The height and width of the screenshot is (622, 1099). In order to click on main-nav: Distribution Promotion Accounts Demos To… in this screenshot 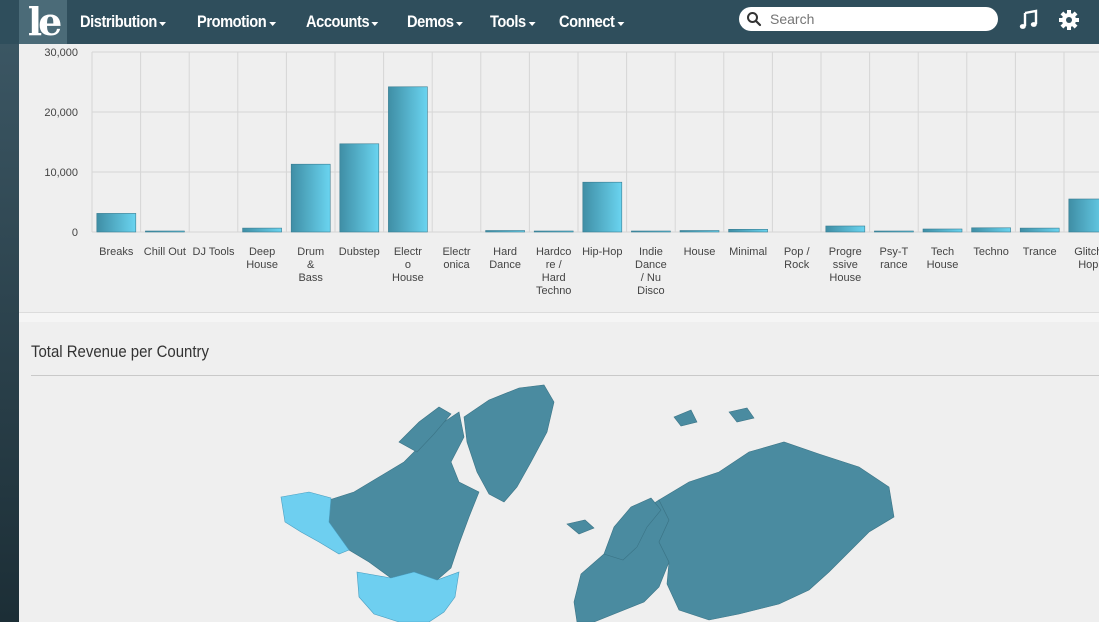, I will do `click(366, 22)`.